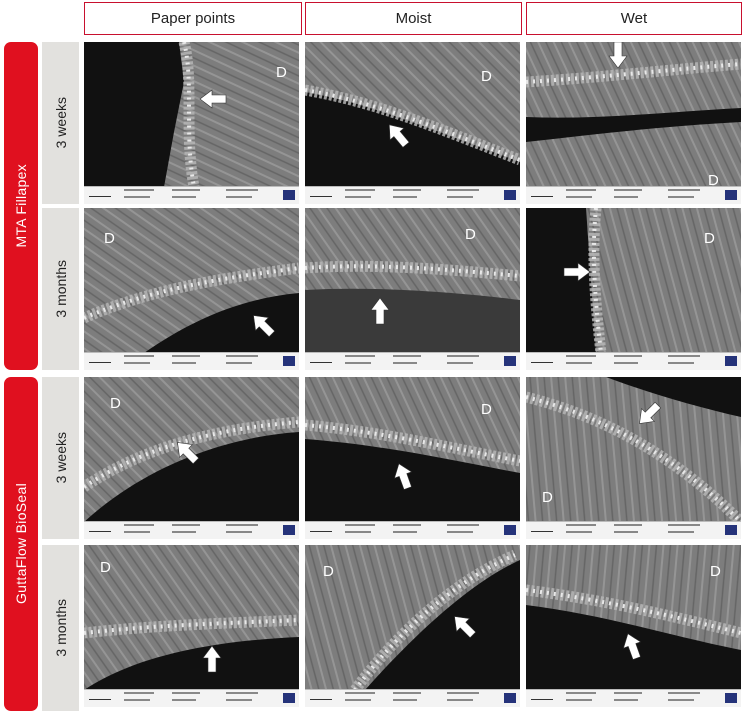 This screenshot has width=743, height=714. What do you see at coordinates (21, 206) in the screenshot?
I see `group-label-mta-fillapex: MTA Fillapex` at bounding box center [21, 206].